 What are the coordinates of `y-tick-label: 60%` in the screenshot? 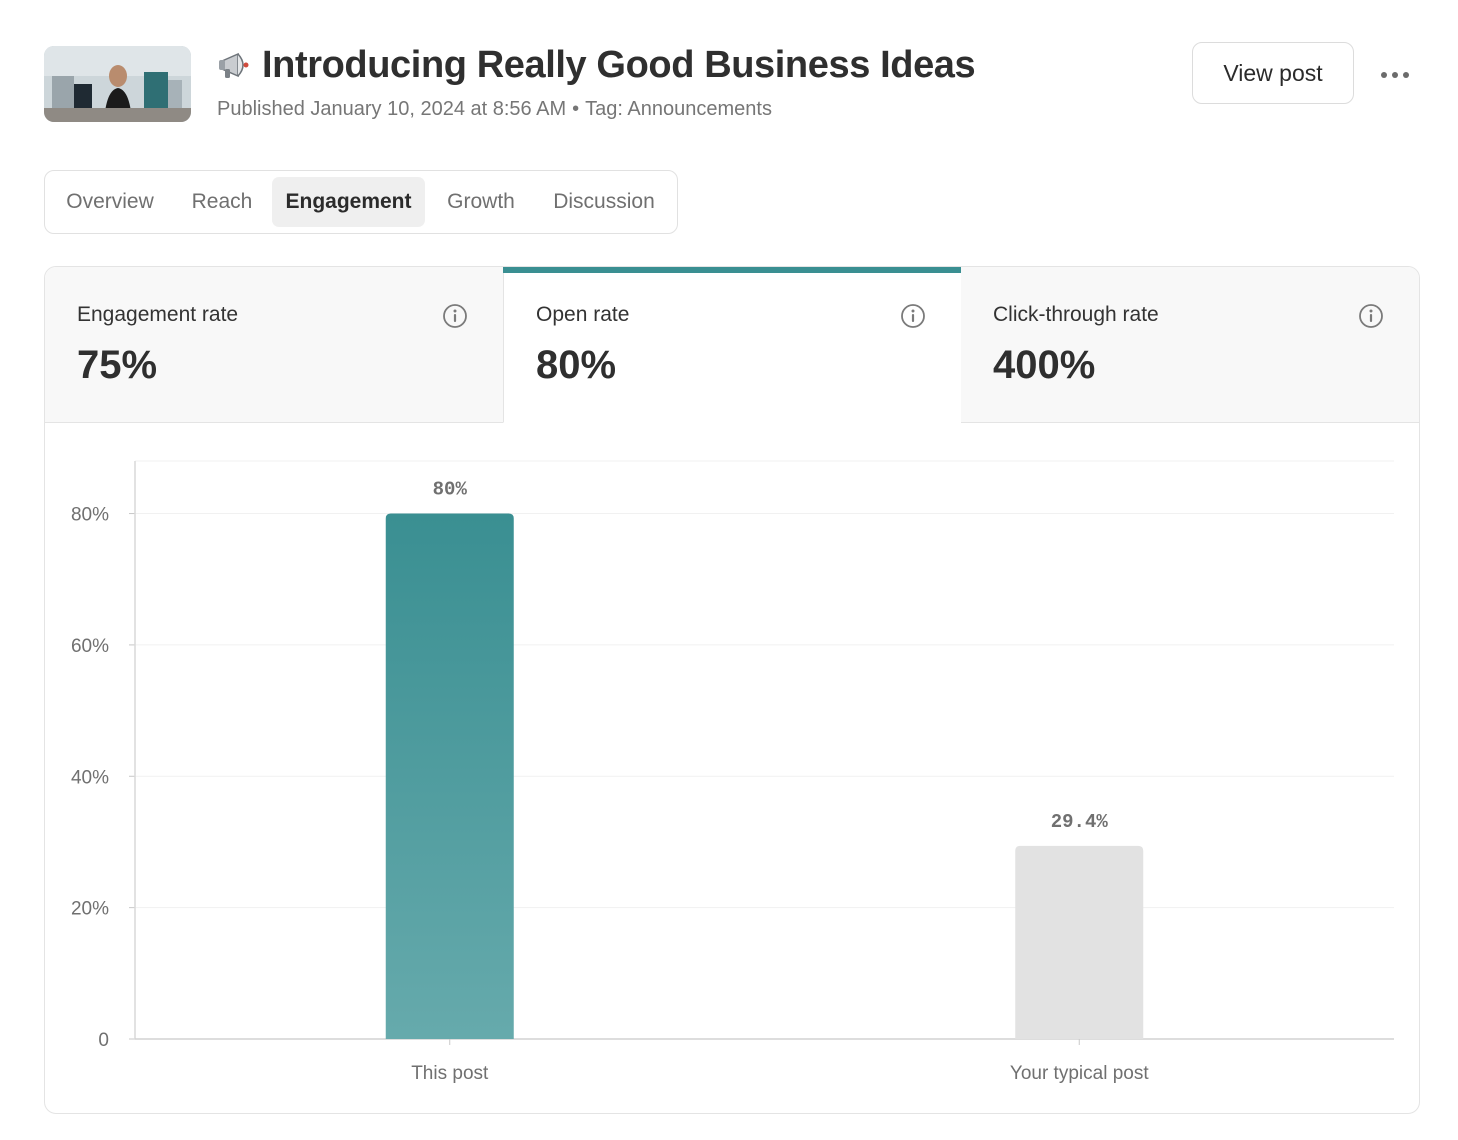 It's located at (90, 646).